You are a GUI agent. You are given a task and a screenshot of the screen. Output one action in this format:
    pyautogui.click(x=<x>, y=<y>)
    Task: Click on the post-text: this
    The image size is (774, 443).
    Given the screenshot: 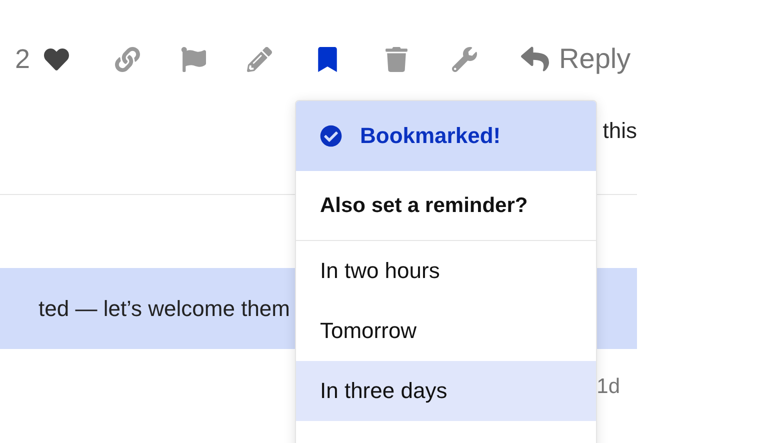 What is the action you would take?
    pyautogui.click(x=619, y=131)
    